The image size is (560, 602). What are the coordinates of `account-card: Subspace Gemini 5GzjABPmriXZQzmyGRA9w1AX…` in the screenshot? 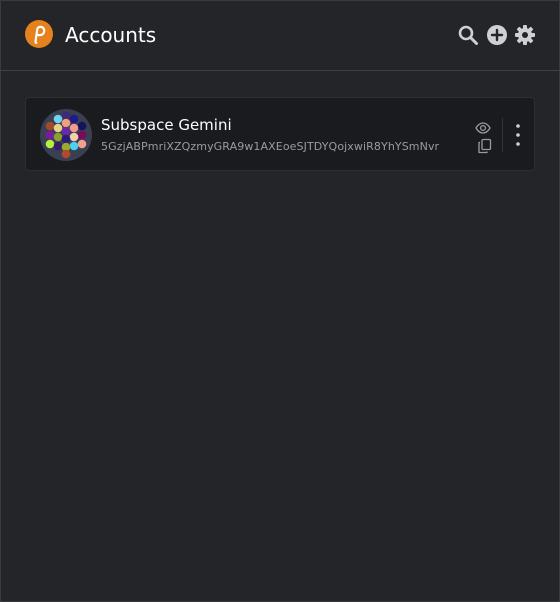 It's located at (280, 134).